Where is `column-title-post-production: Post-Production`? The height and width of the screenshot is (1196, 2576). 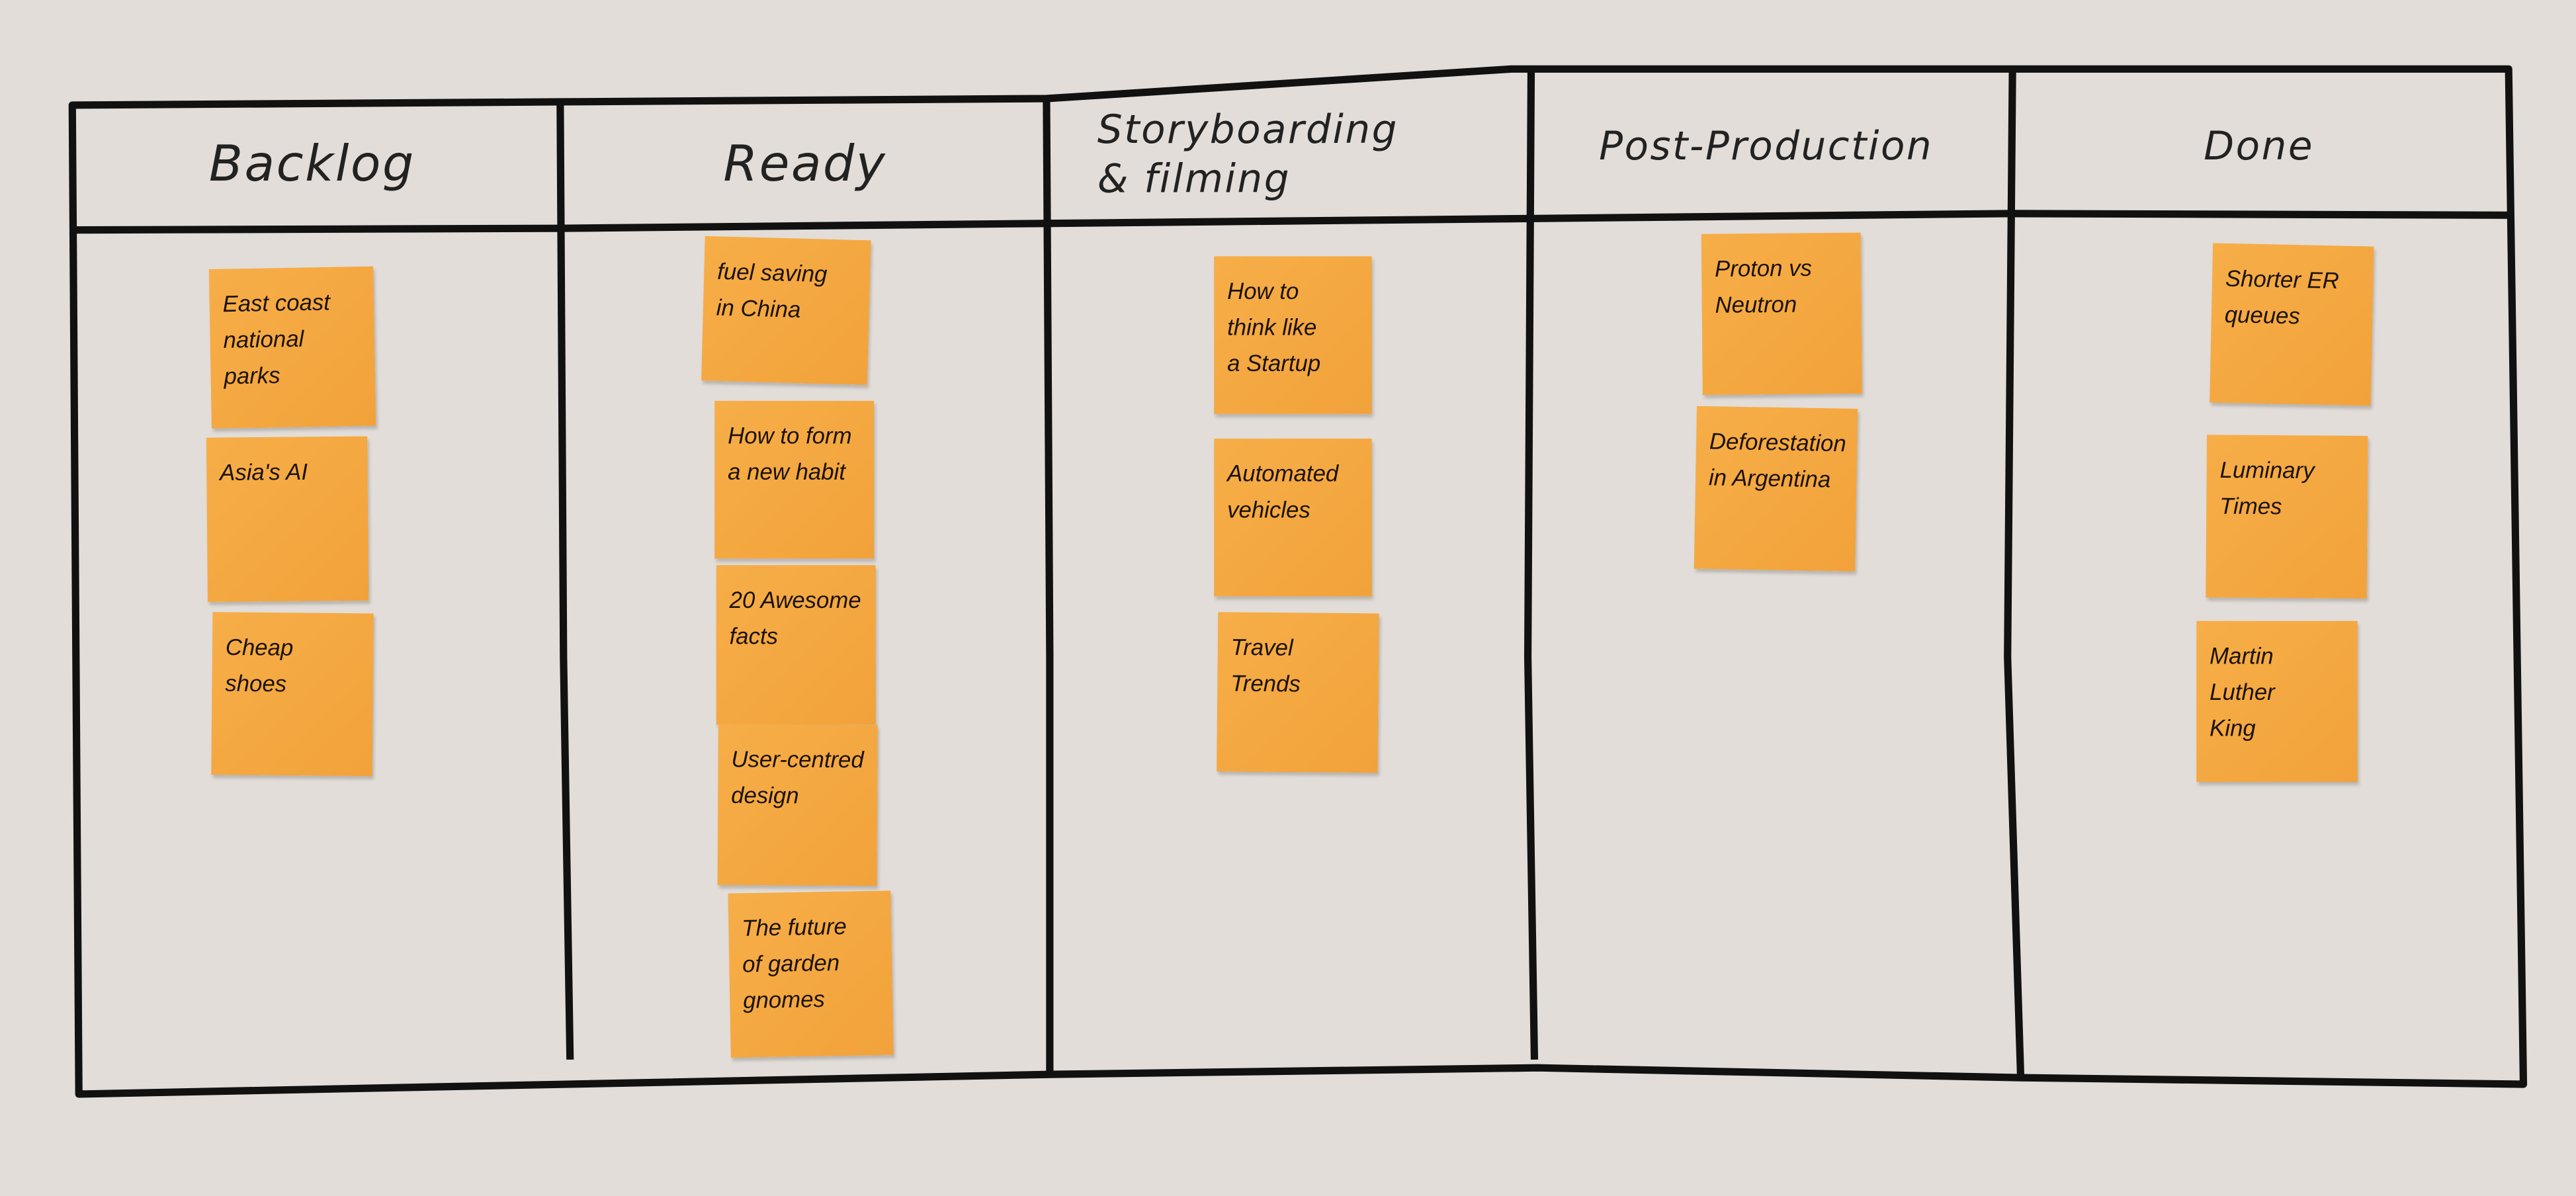 column-title-post-production: Post-Production is located at coordinates (1766, 146).